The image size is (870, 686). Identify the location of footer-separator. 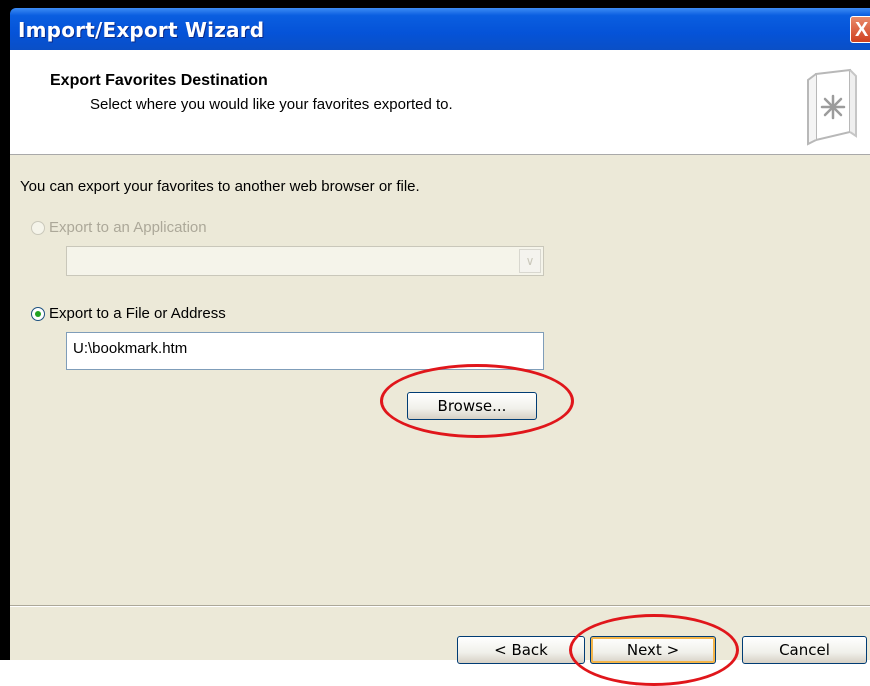
(440, 606).